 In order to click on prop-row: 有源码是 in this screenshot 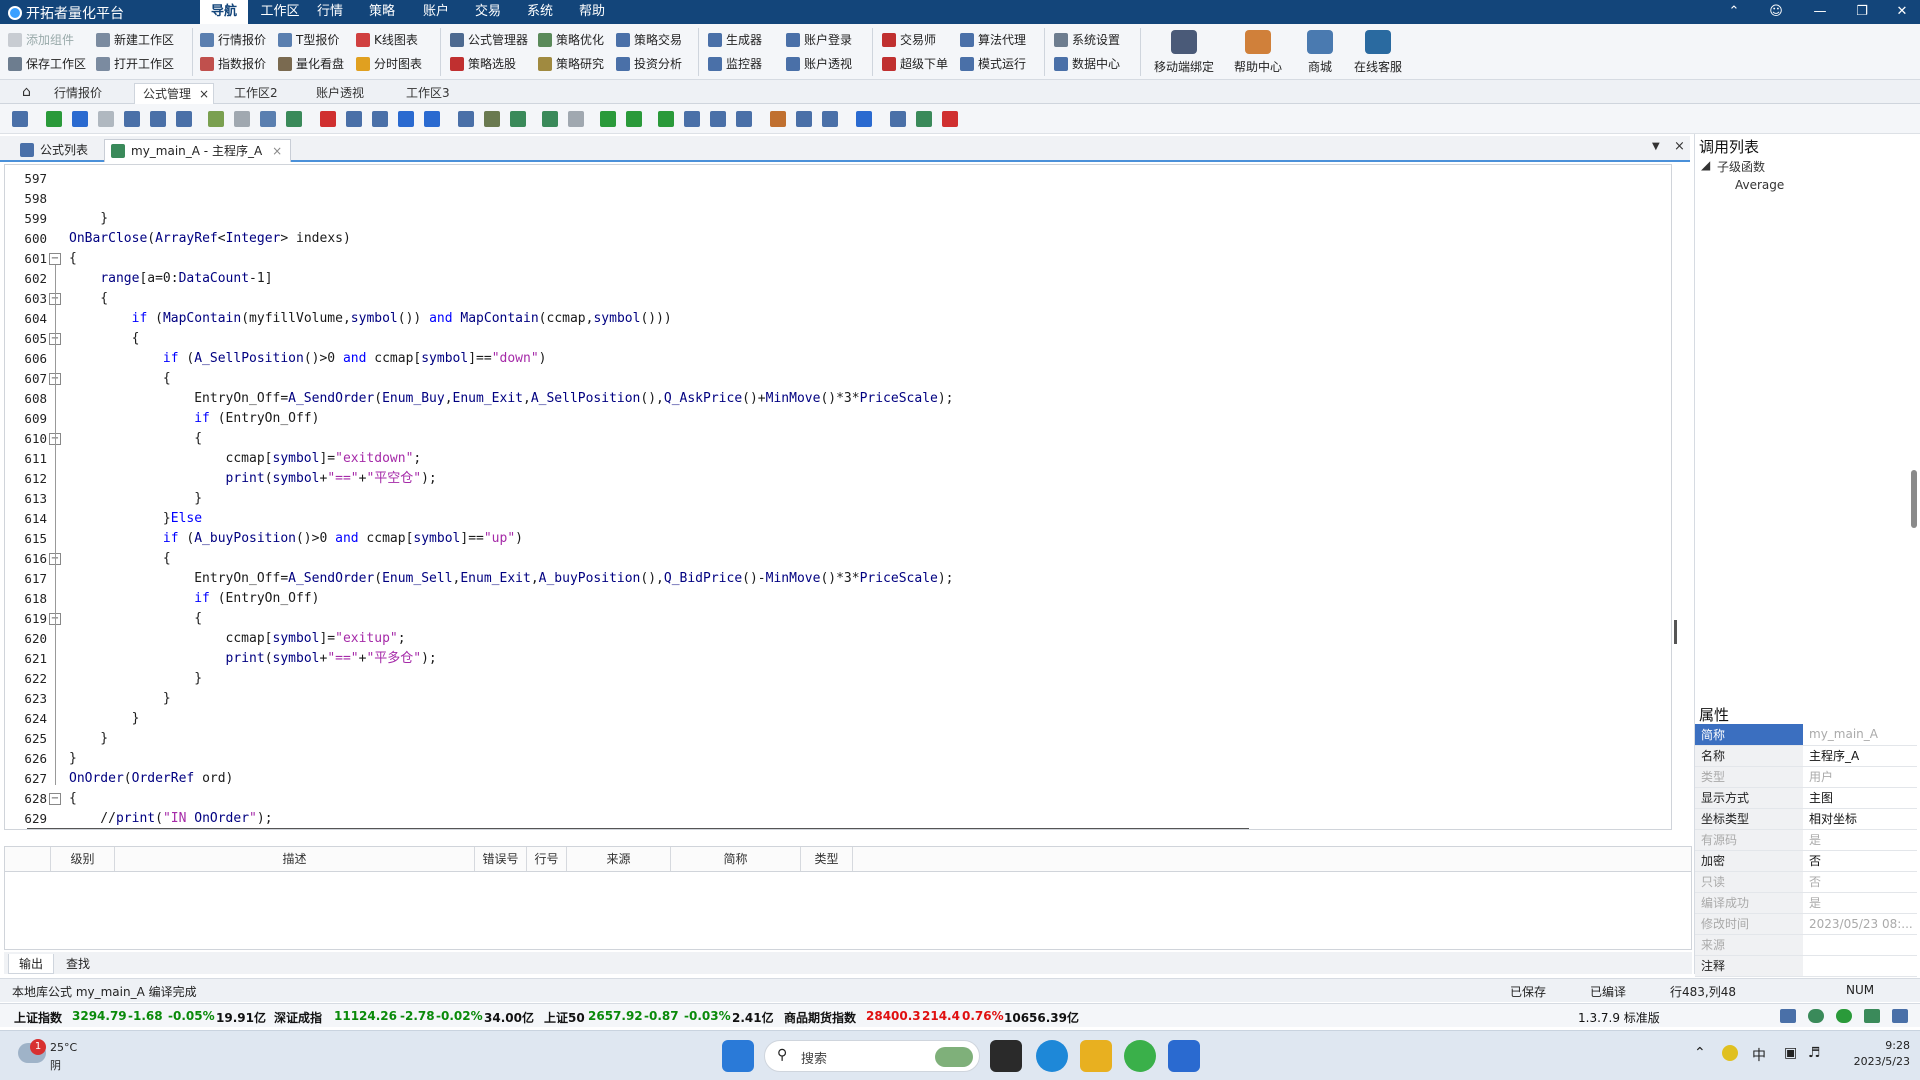, I will do `click(1806, 840)`.